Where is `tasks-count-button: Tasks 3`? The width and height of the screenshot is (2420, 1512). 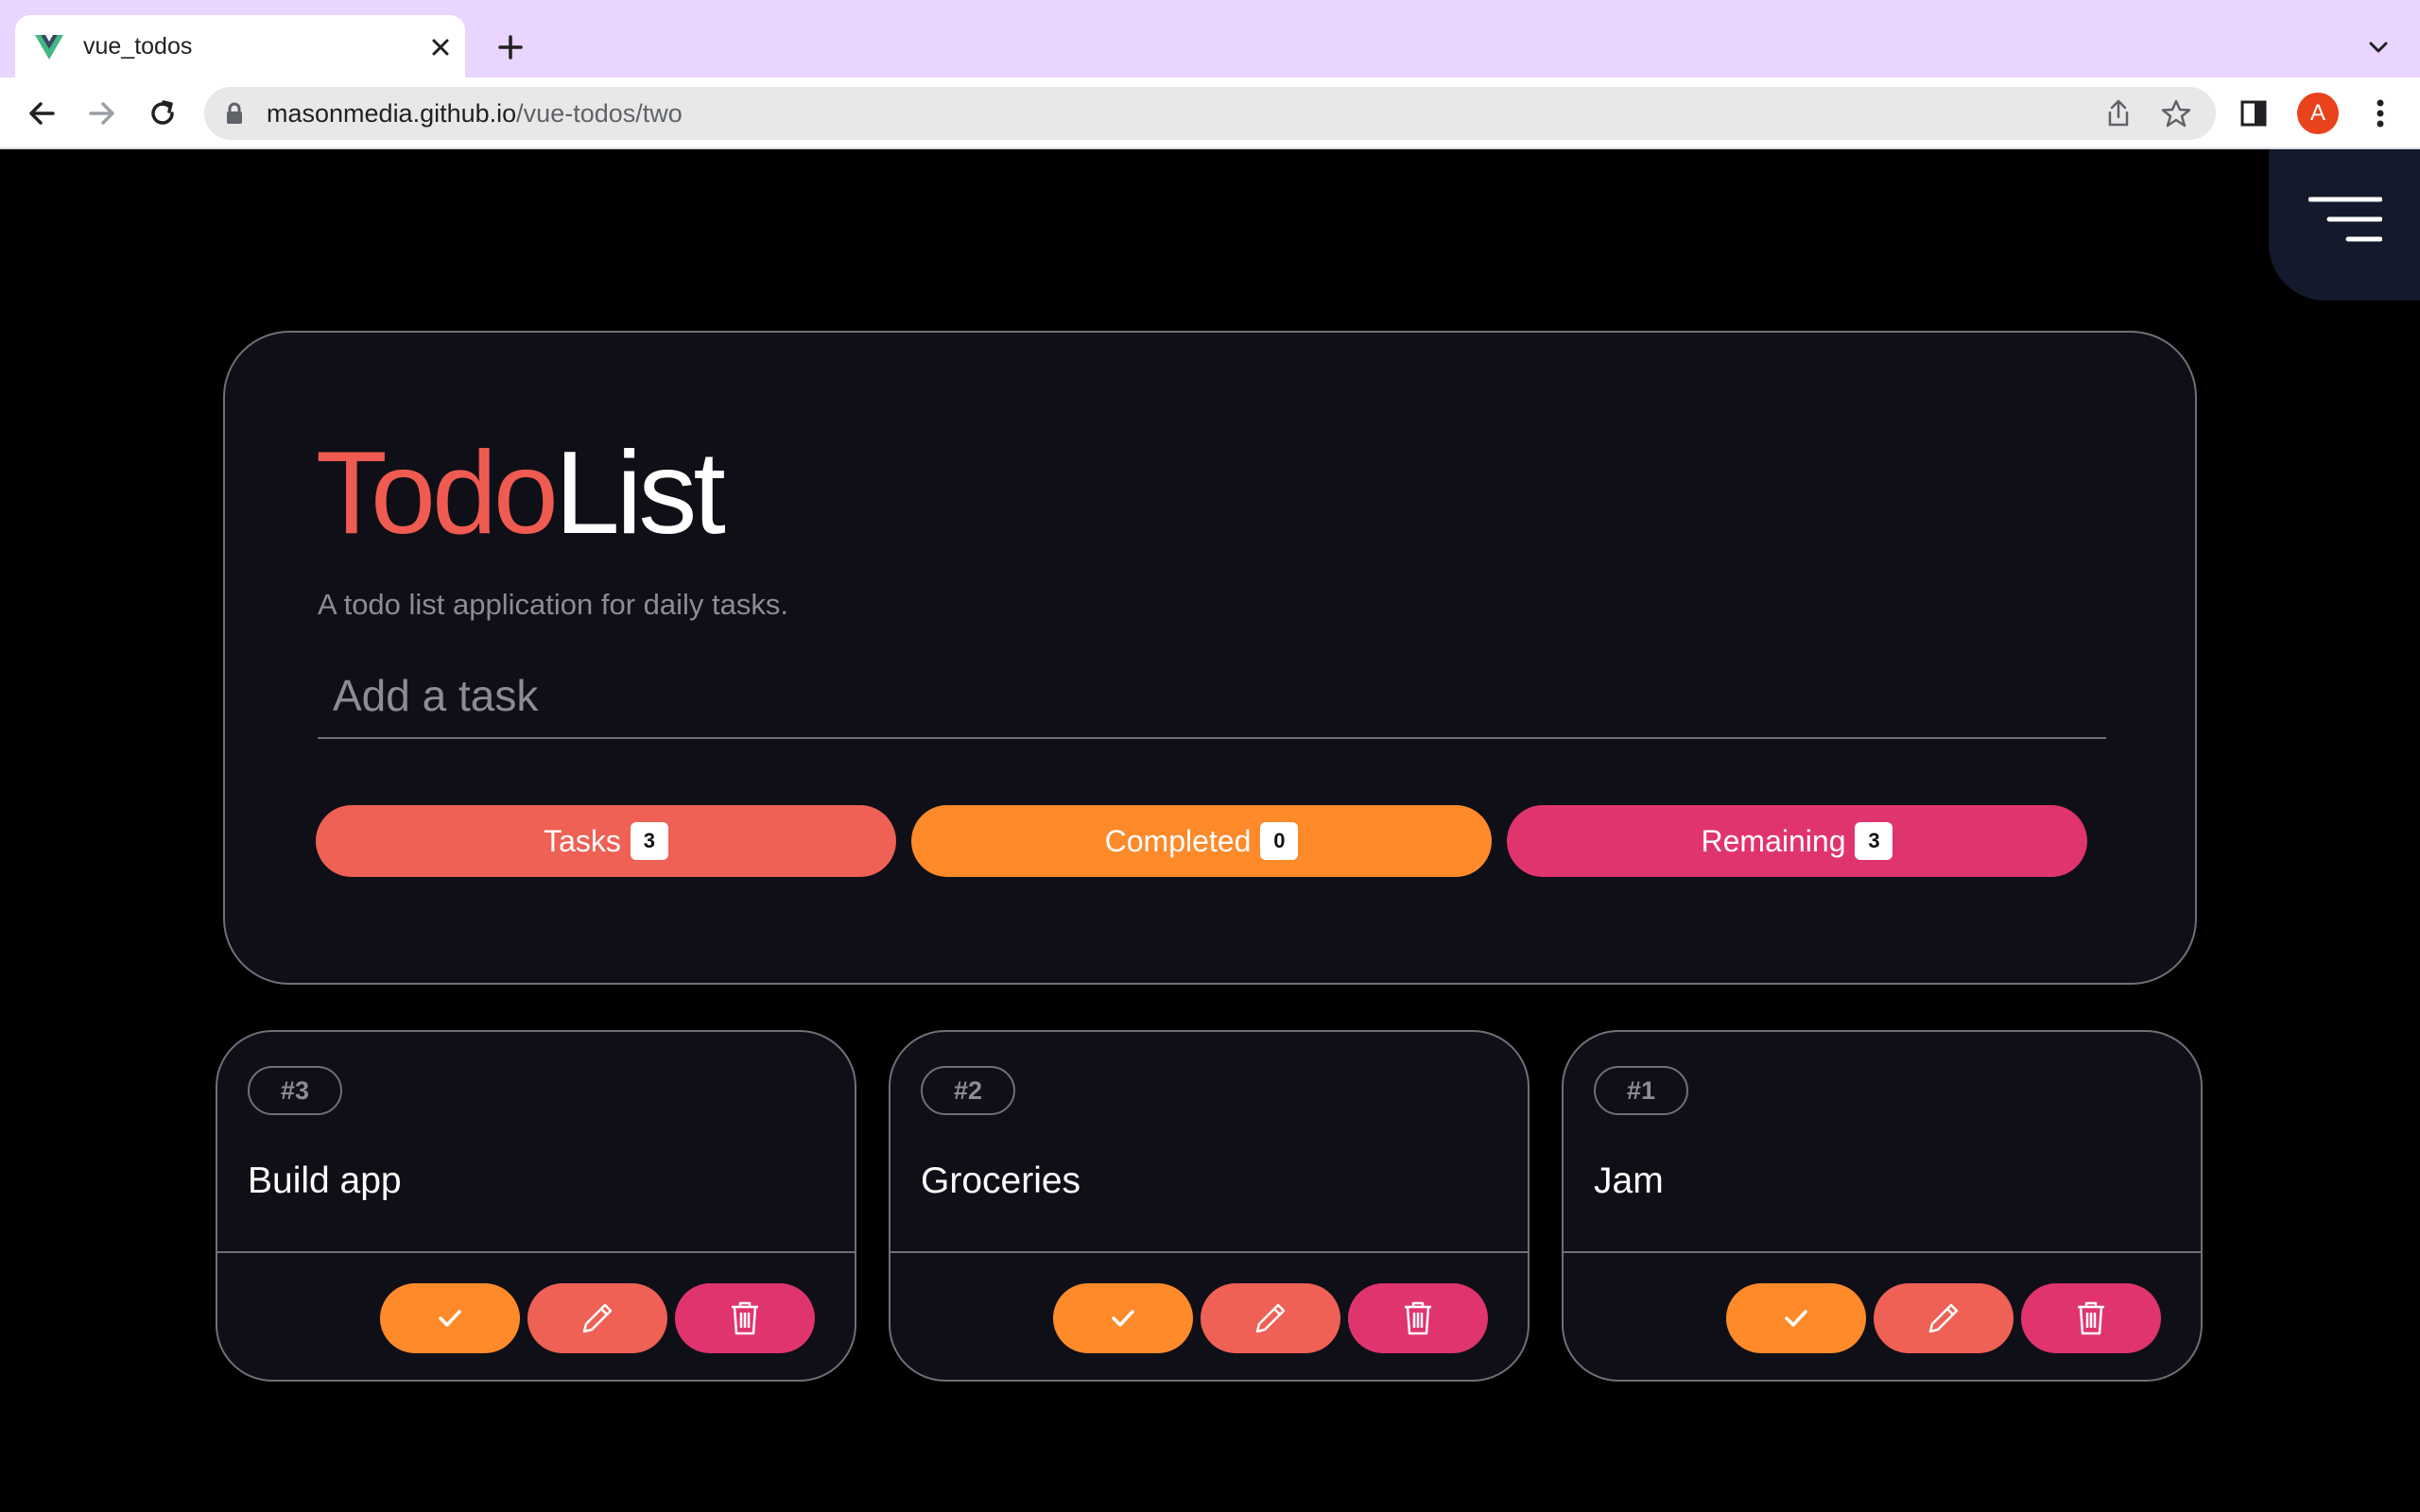
tasks-count-button: Tasks 3 is located at coordinates (606, 841).